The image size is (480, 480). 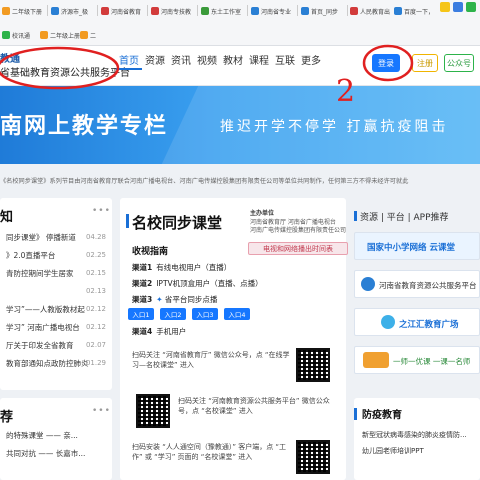 I want to click on channel-row: 渠道1 有线电视用户（直播）, so click(x=182, y=267).